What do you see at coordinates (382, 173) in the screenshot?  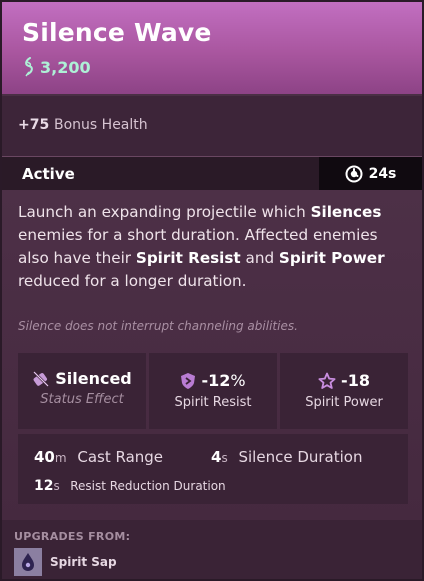 I see `cooldown-value: 24s` at bounding box center [382, 173].